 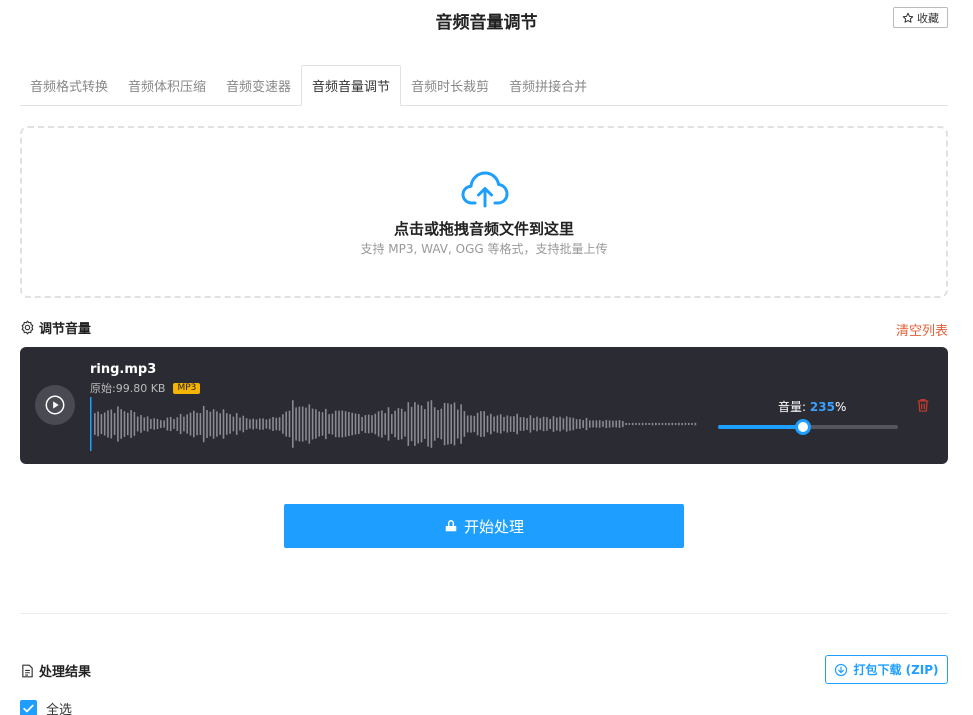 I want to click on tool-tabs: 音频格式转换 音频体积压缩 音频变速器 音频音量调节 音频时长裁剪 音频拼接合并, so click(x=484, y=85).